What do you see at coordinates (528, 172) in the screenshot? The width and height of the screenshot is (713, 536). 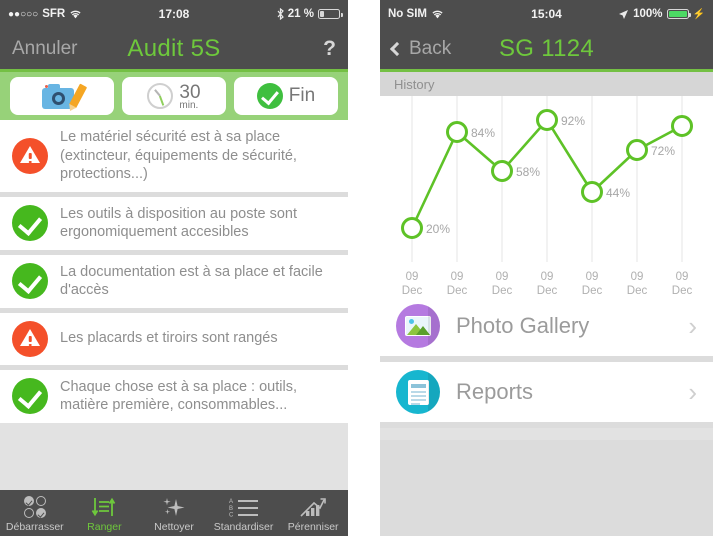 I see `svg-text: 58%` at bounding box center [528, 172].